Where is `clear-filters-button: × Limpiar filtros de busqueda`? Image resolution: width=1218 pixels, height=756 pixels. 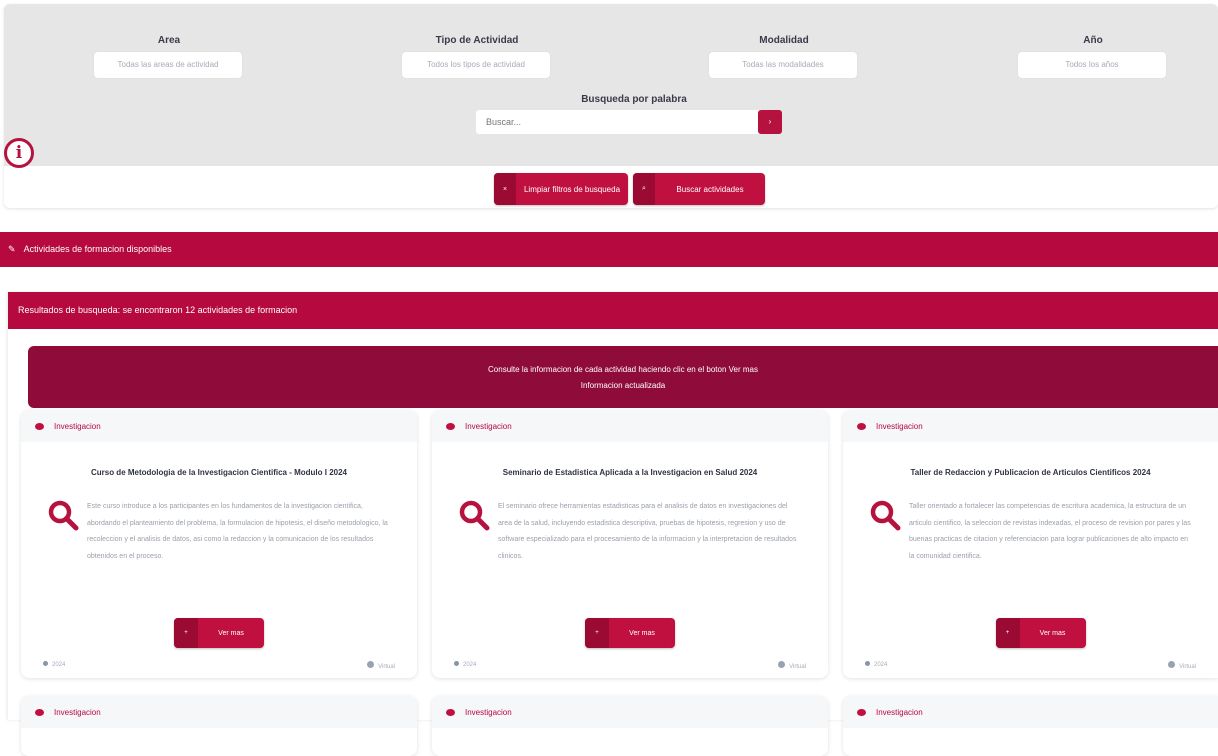 clear-filters-button: × Limpiar filtros de busqueda is located at coordinates (561, 189).